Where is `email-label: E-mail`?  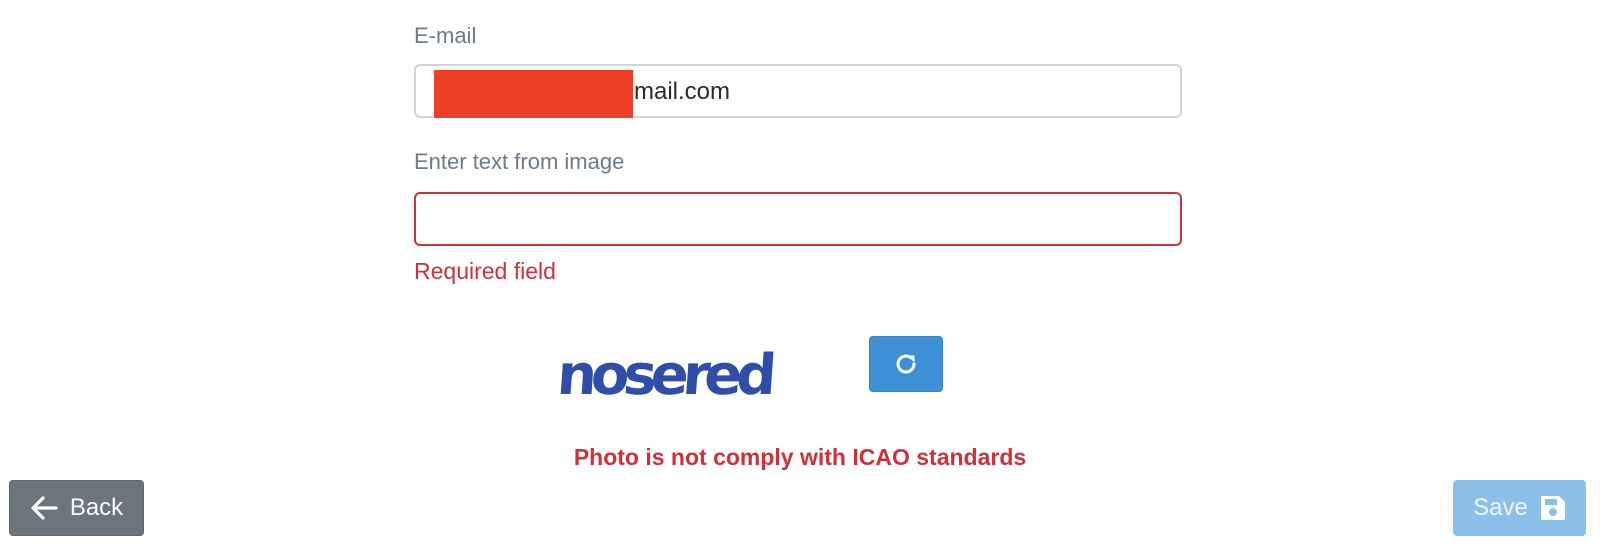 email-label: E-mail is located at coordinates (445, 35).